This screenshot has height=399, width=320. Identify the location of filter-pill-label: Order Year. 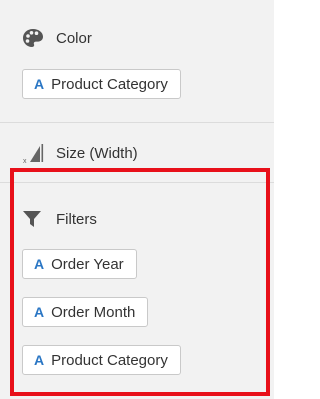
(87, 264).